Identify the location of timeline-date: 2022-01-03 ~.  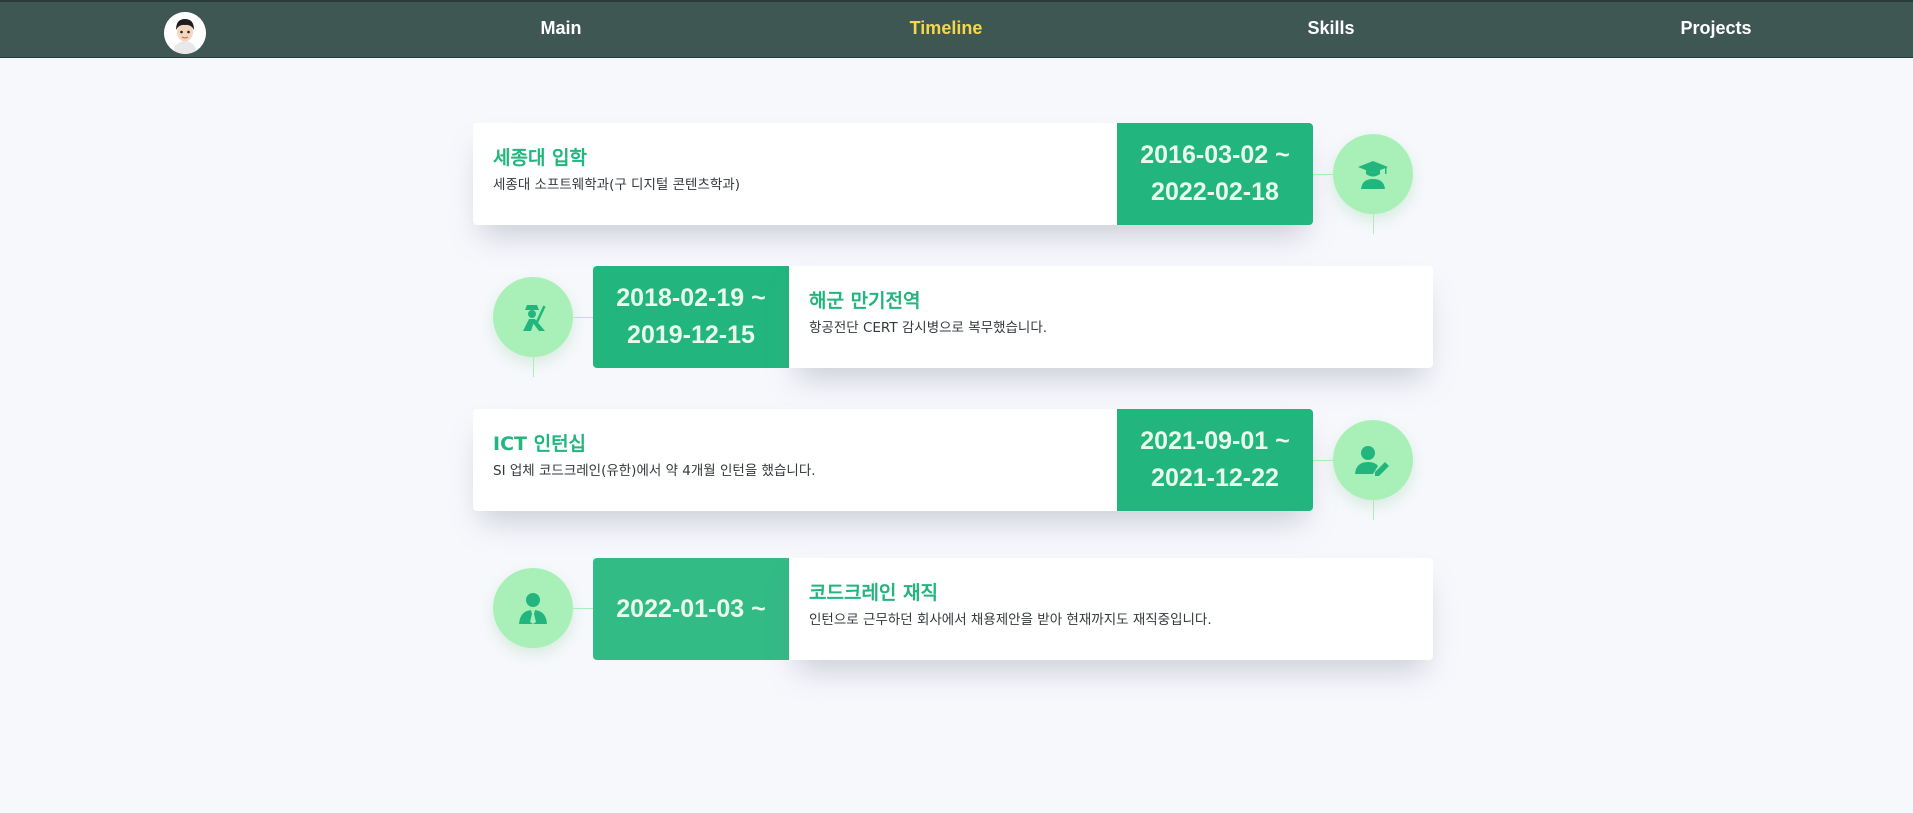
(691, 609).